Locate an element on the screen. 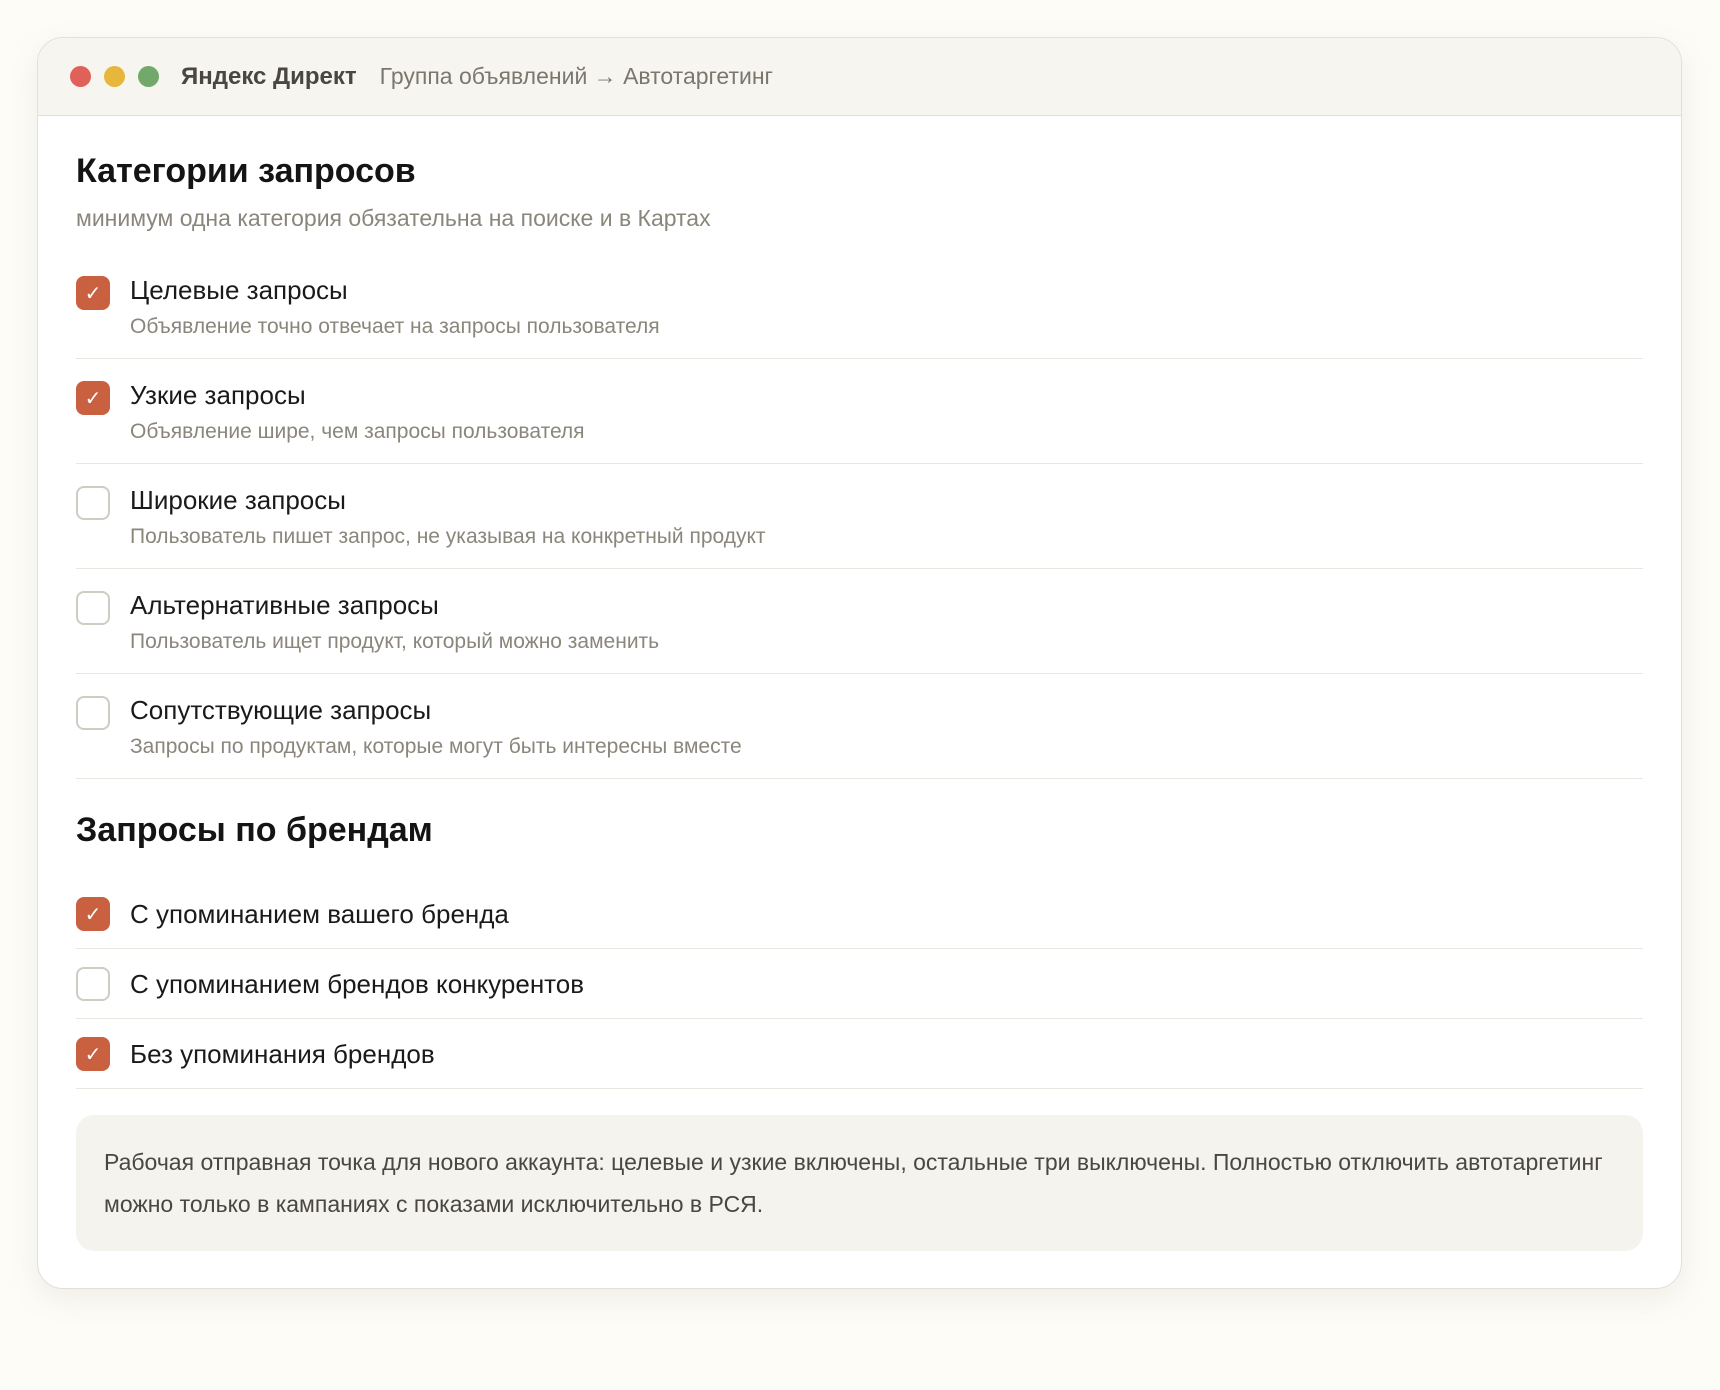  maximize-window-button is located at coordinates (148, 76).